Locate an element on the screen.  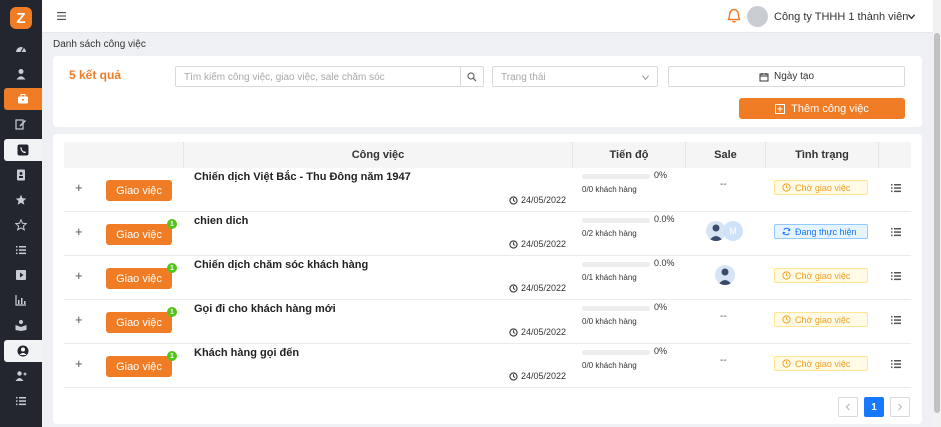
status-text: Chờ giao việc is located at coordinates (823, 363).